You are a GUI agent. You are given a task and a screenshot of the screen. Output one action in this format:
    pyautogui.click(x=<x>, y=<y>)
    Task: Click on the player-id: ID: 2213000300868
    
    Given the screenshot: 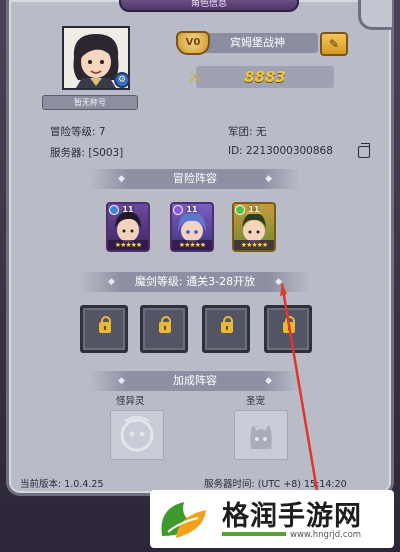 What is the action you would take?
    pyautogui.click(x=280, y=151)
    